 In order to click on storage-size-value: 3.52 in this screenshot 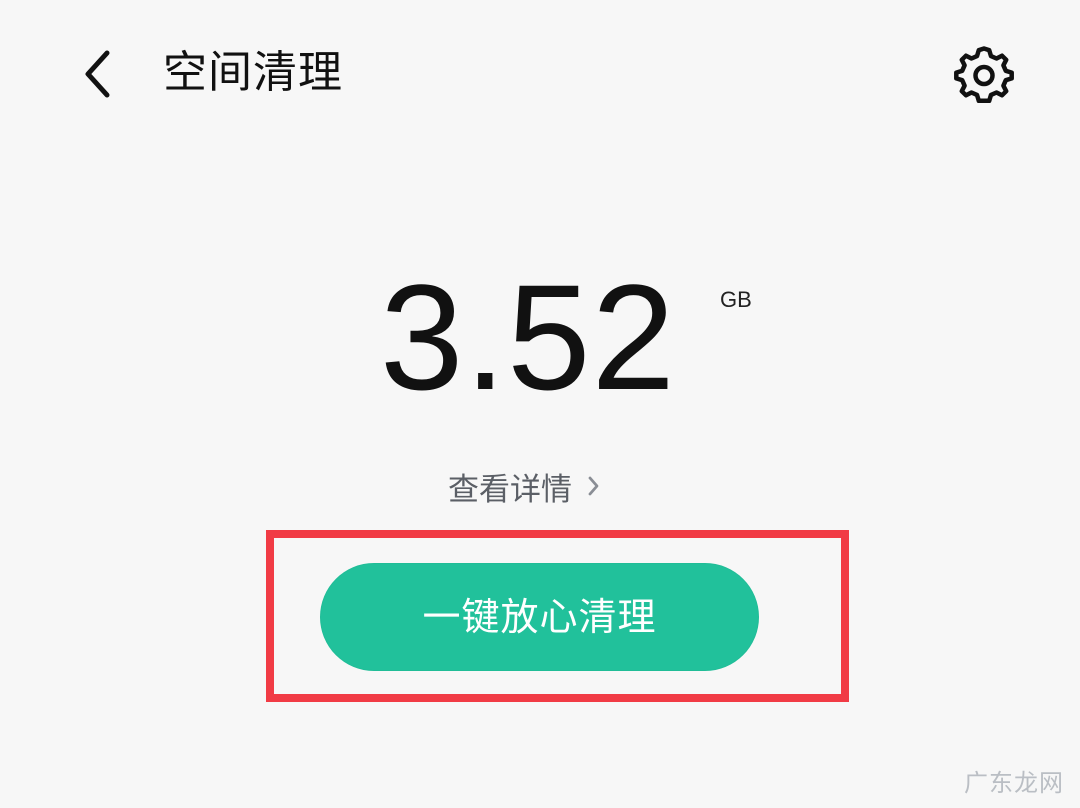, I will do `click(528, 337)`.